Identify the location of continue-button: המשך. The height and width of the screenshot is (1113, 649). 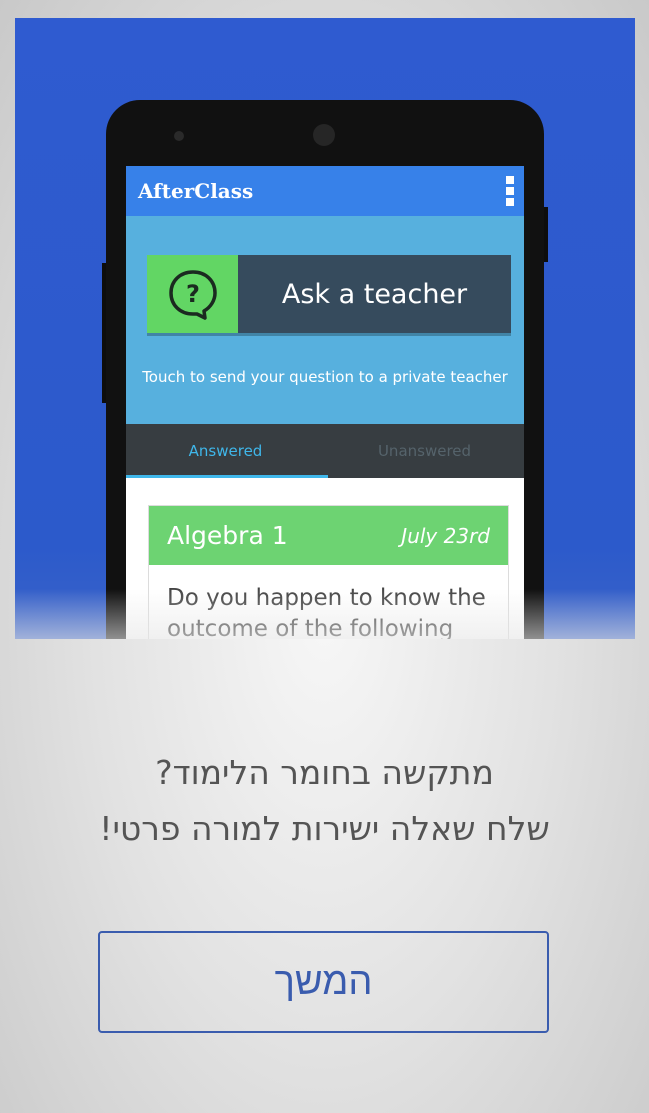
(323, 982).